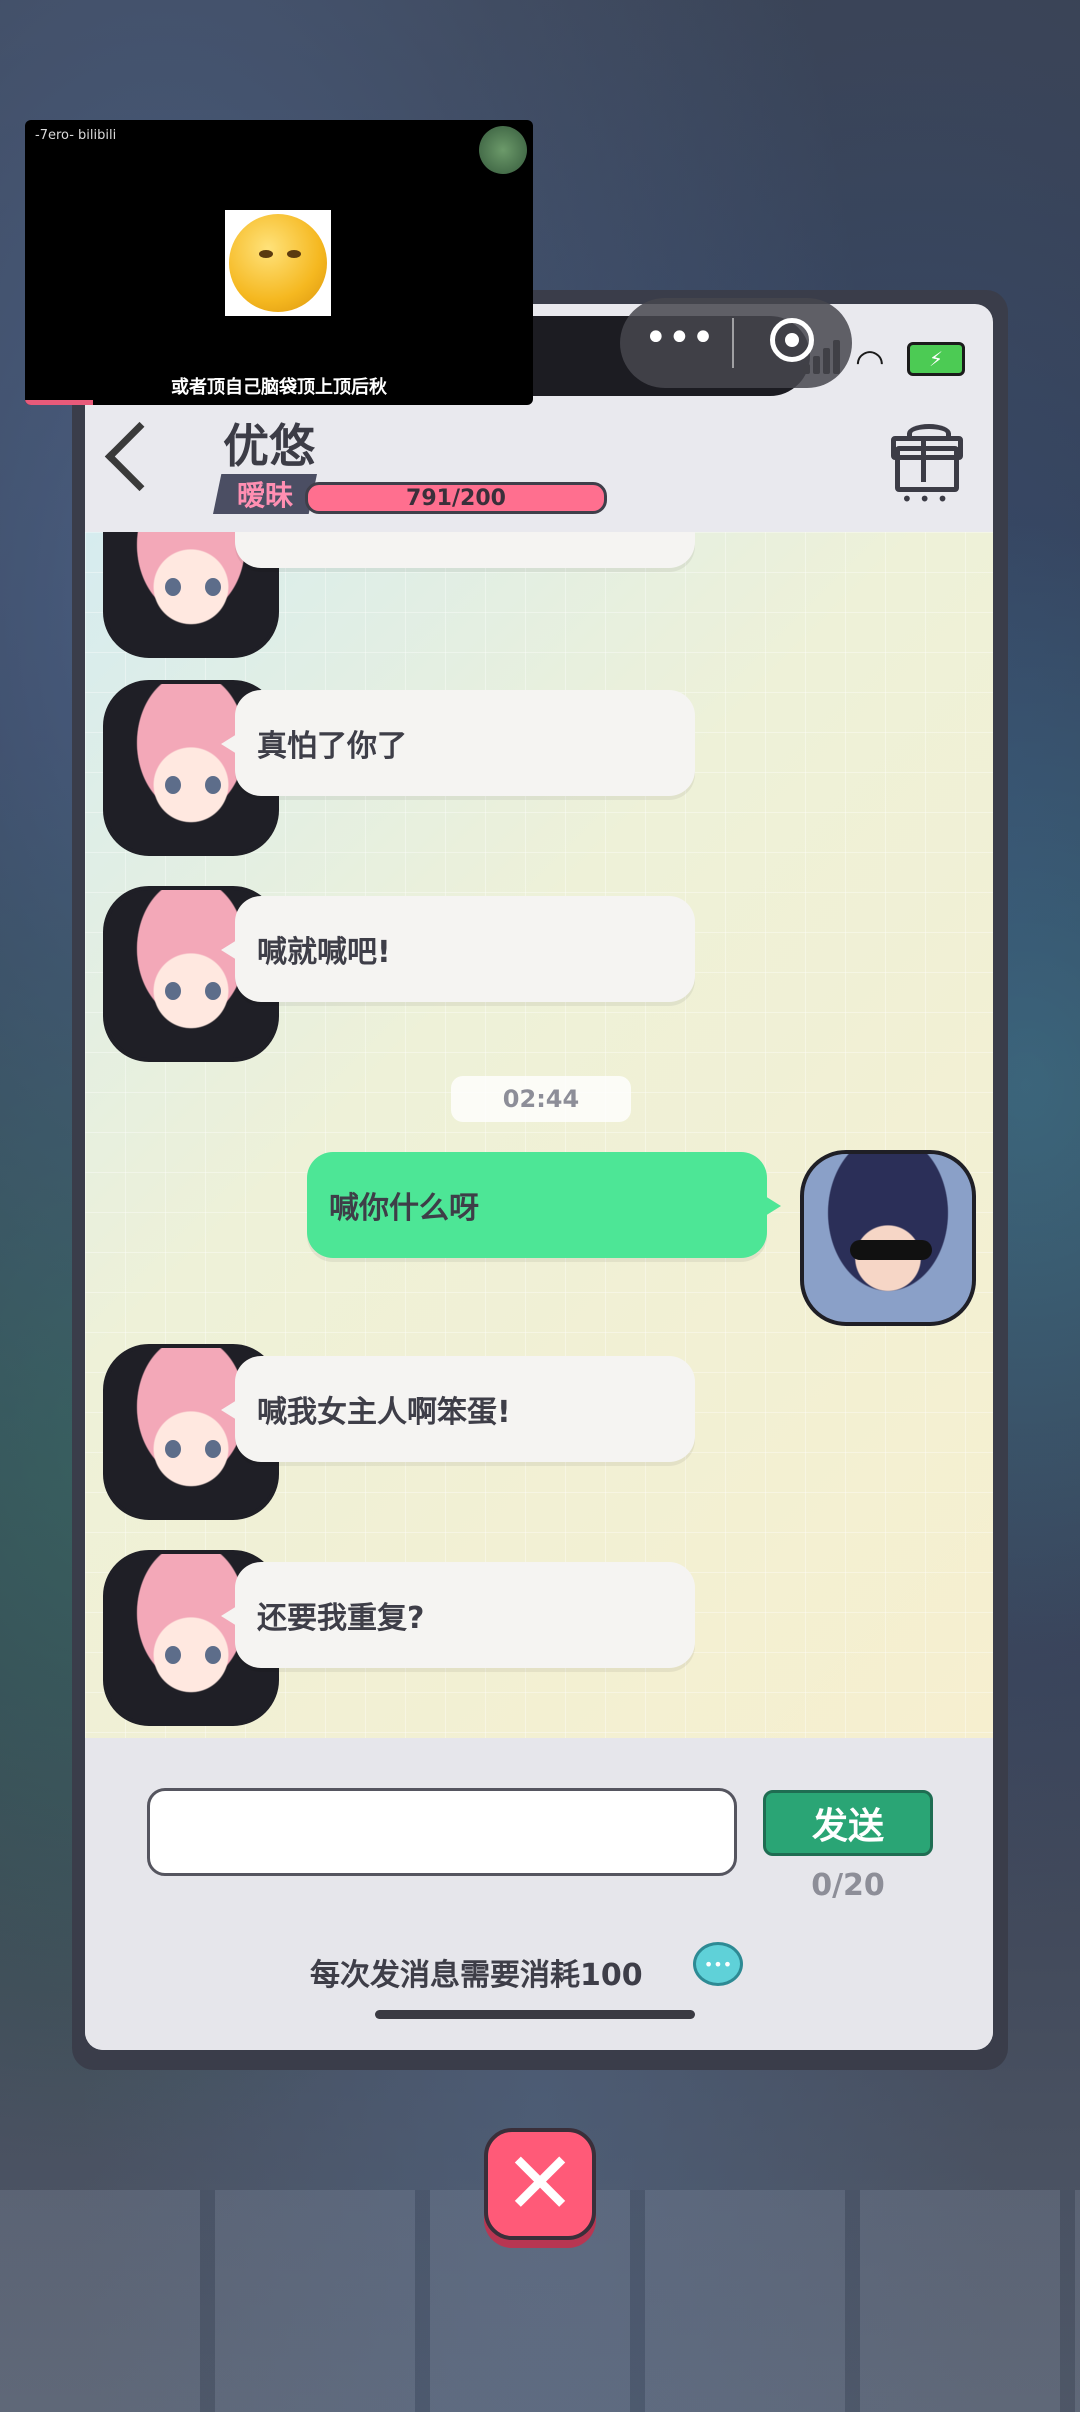 This screenshot has width=1080, height=2412. I want to click on message-timestamp: 02:44, so click(541, 1099).